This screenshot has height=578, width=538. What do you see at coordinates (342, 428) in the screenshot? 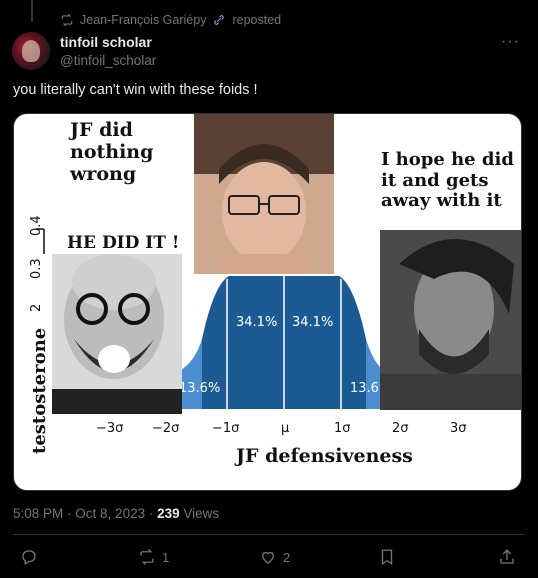
I see `x-tick-5: 1σ` at bounding box center [342, 428].